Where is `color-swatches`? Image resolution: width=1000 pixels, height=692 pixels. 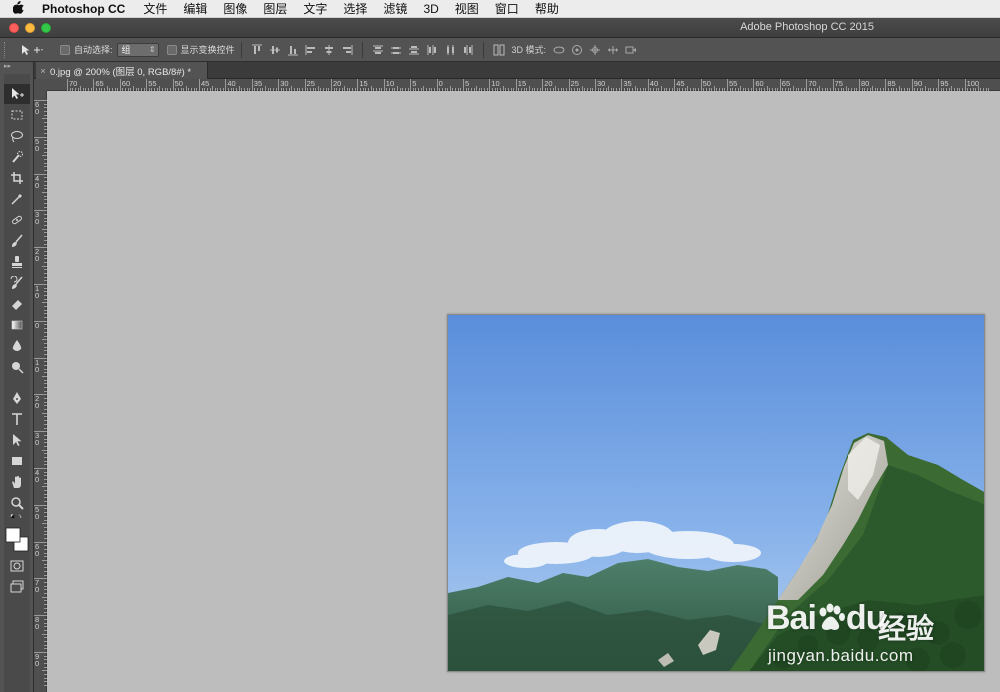
color-swatches is located at coordinates (17, 539).